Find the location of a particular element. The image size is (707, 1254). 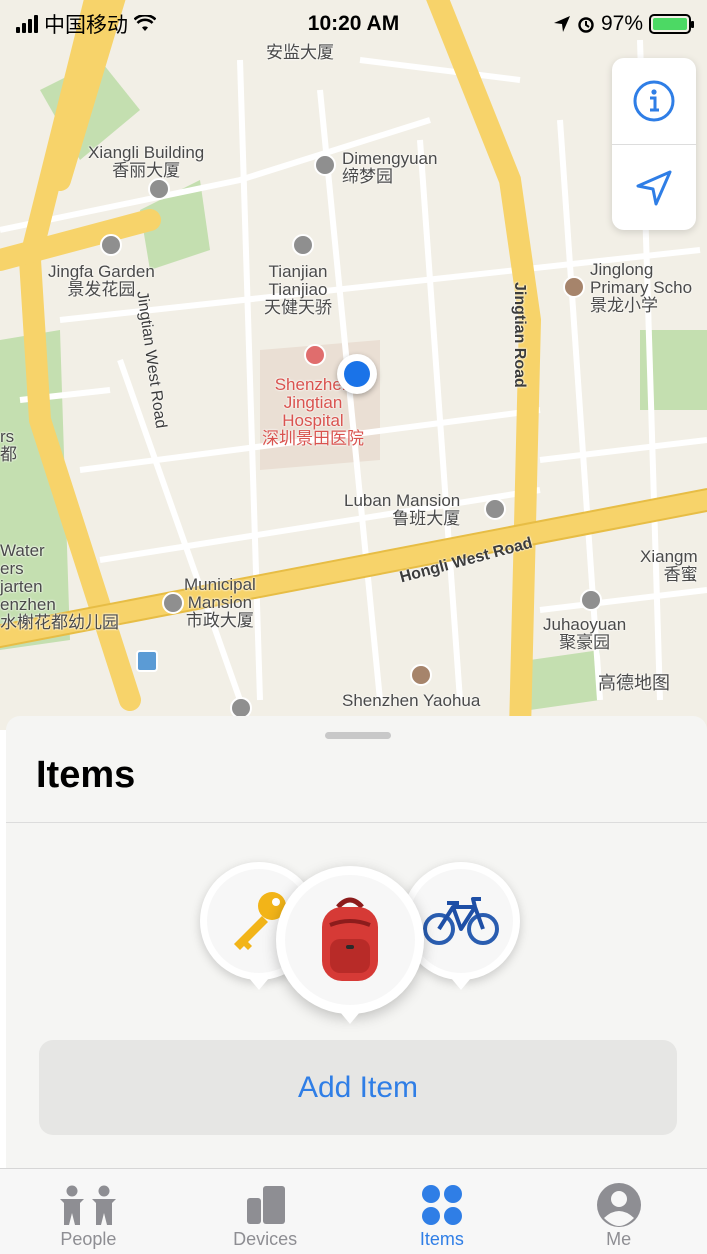

road-label: Jingtian Road is located at coordinates (519, 335).